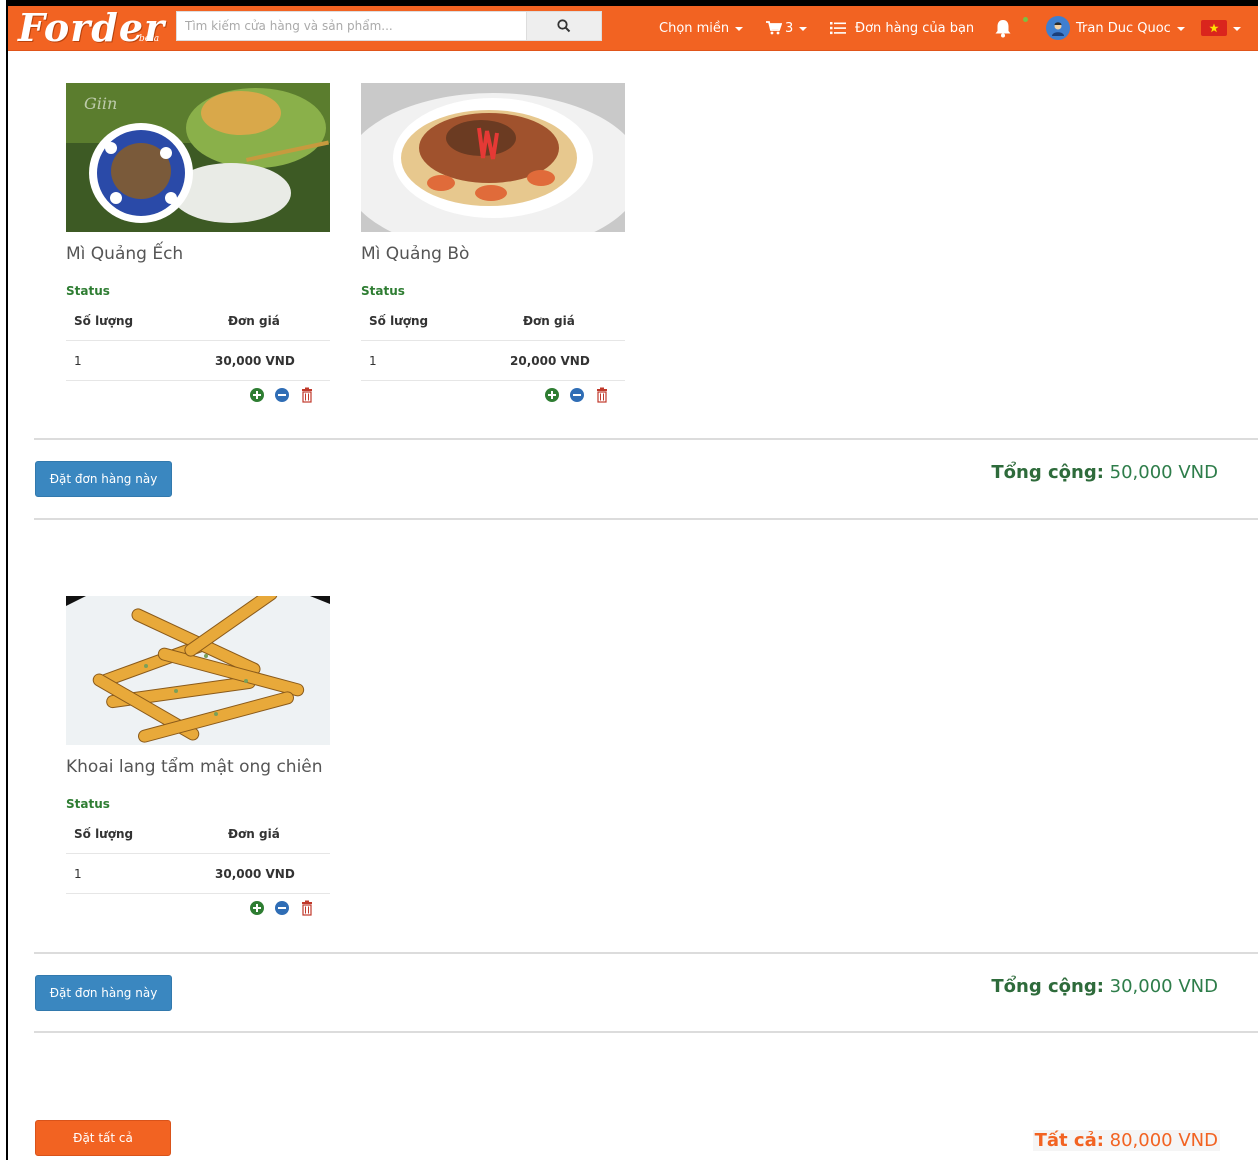 Image resolution: width=1258 pixels, height=1160 pixels. What do you see at coordinates (198, 157) in the screenshot?
I see `product-image: Giin` at bounding box center [198, 157].